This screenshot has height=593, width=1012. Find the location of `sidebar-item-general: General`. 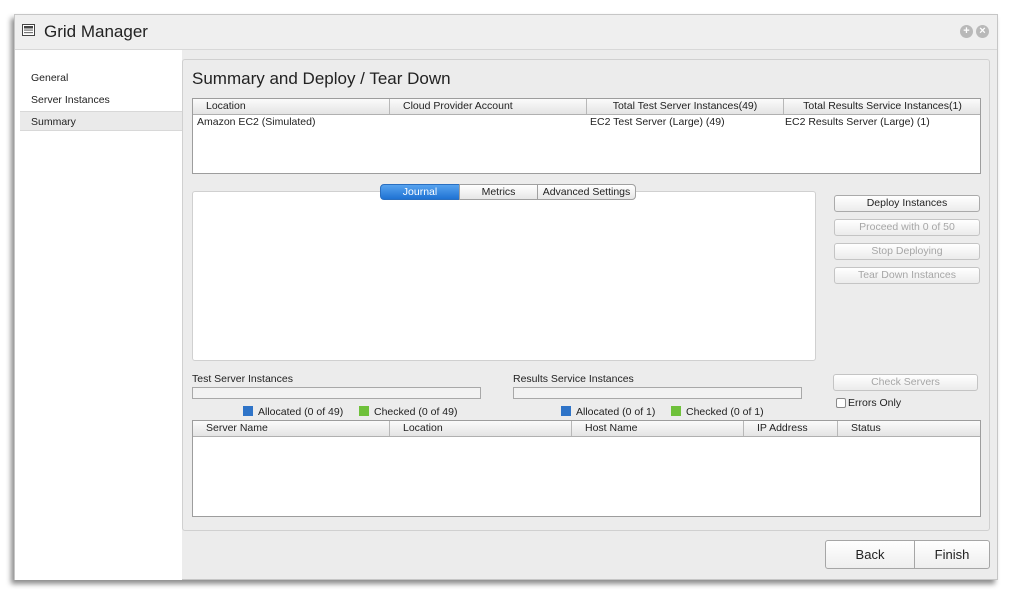

sidebar-item-general: General is located at coordinates (101, 78).